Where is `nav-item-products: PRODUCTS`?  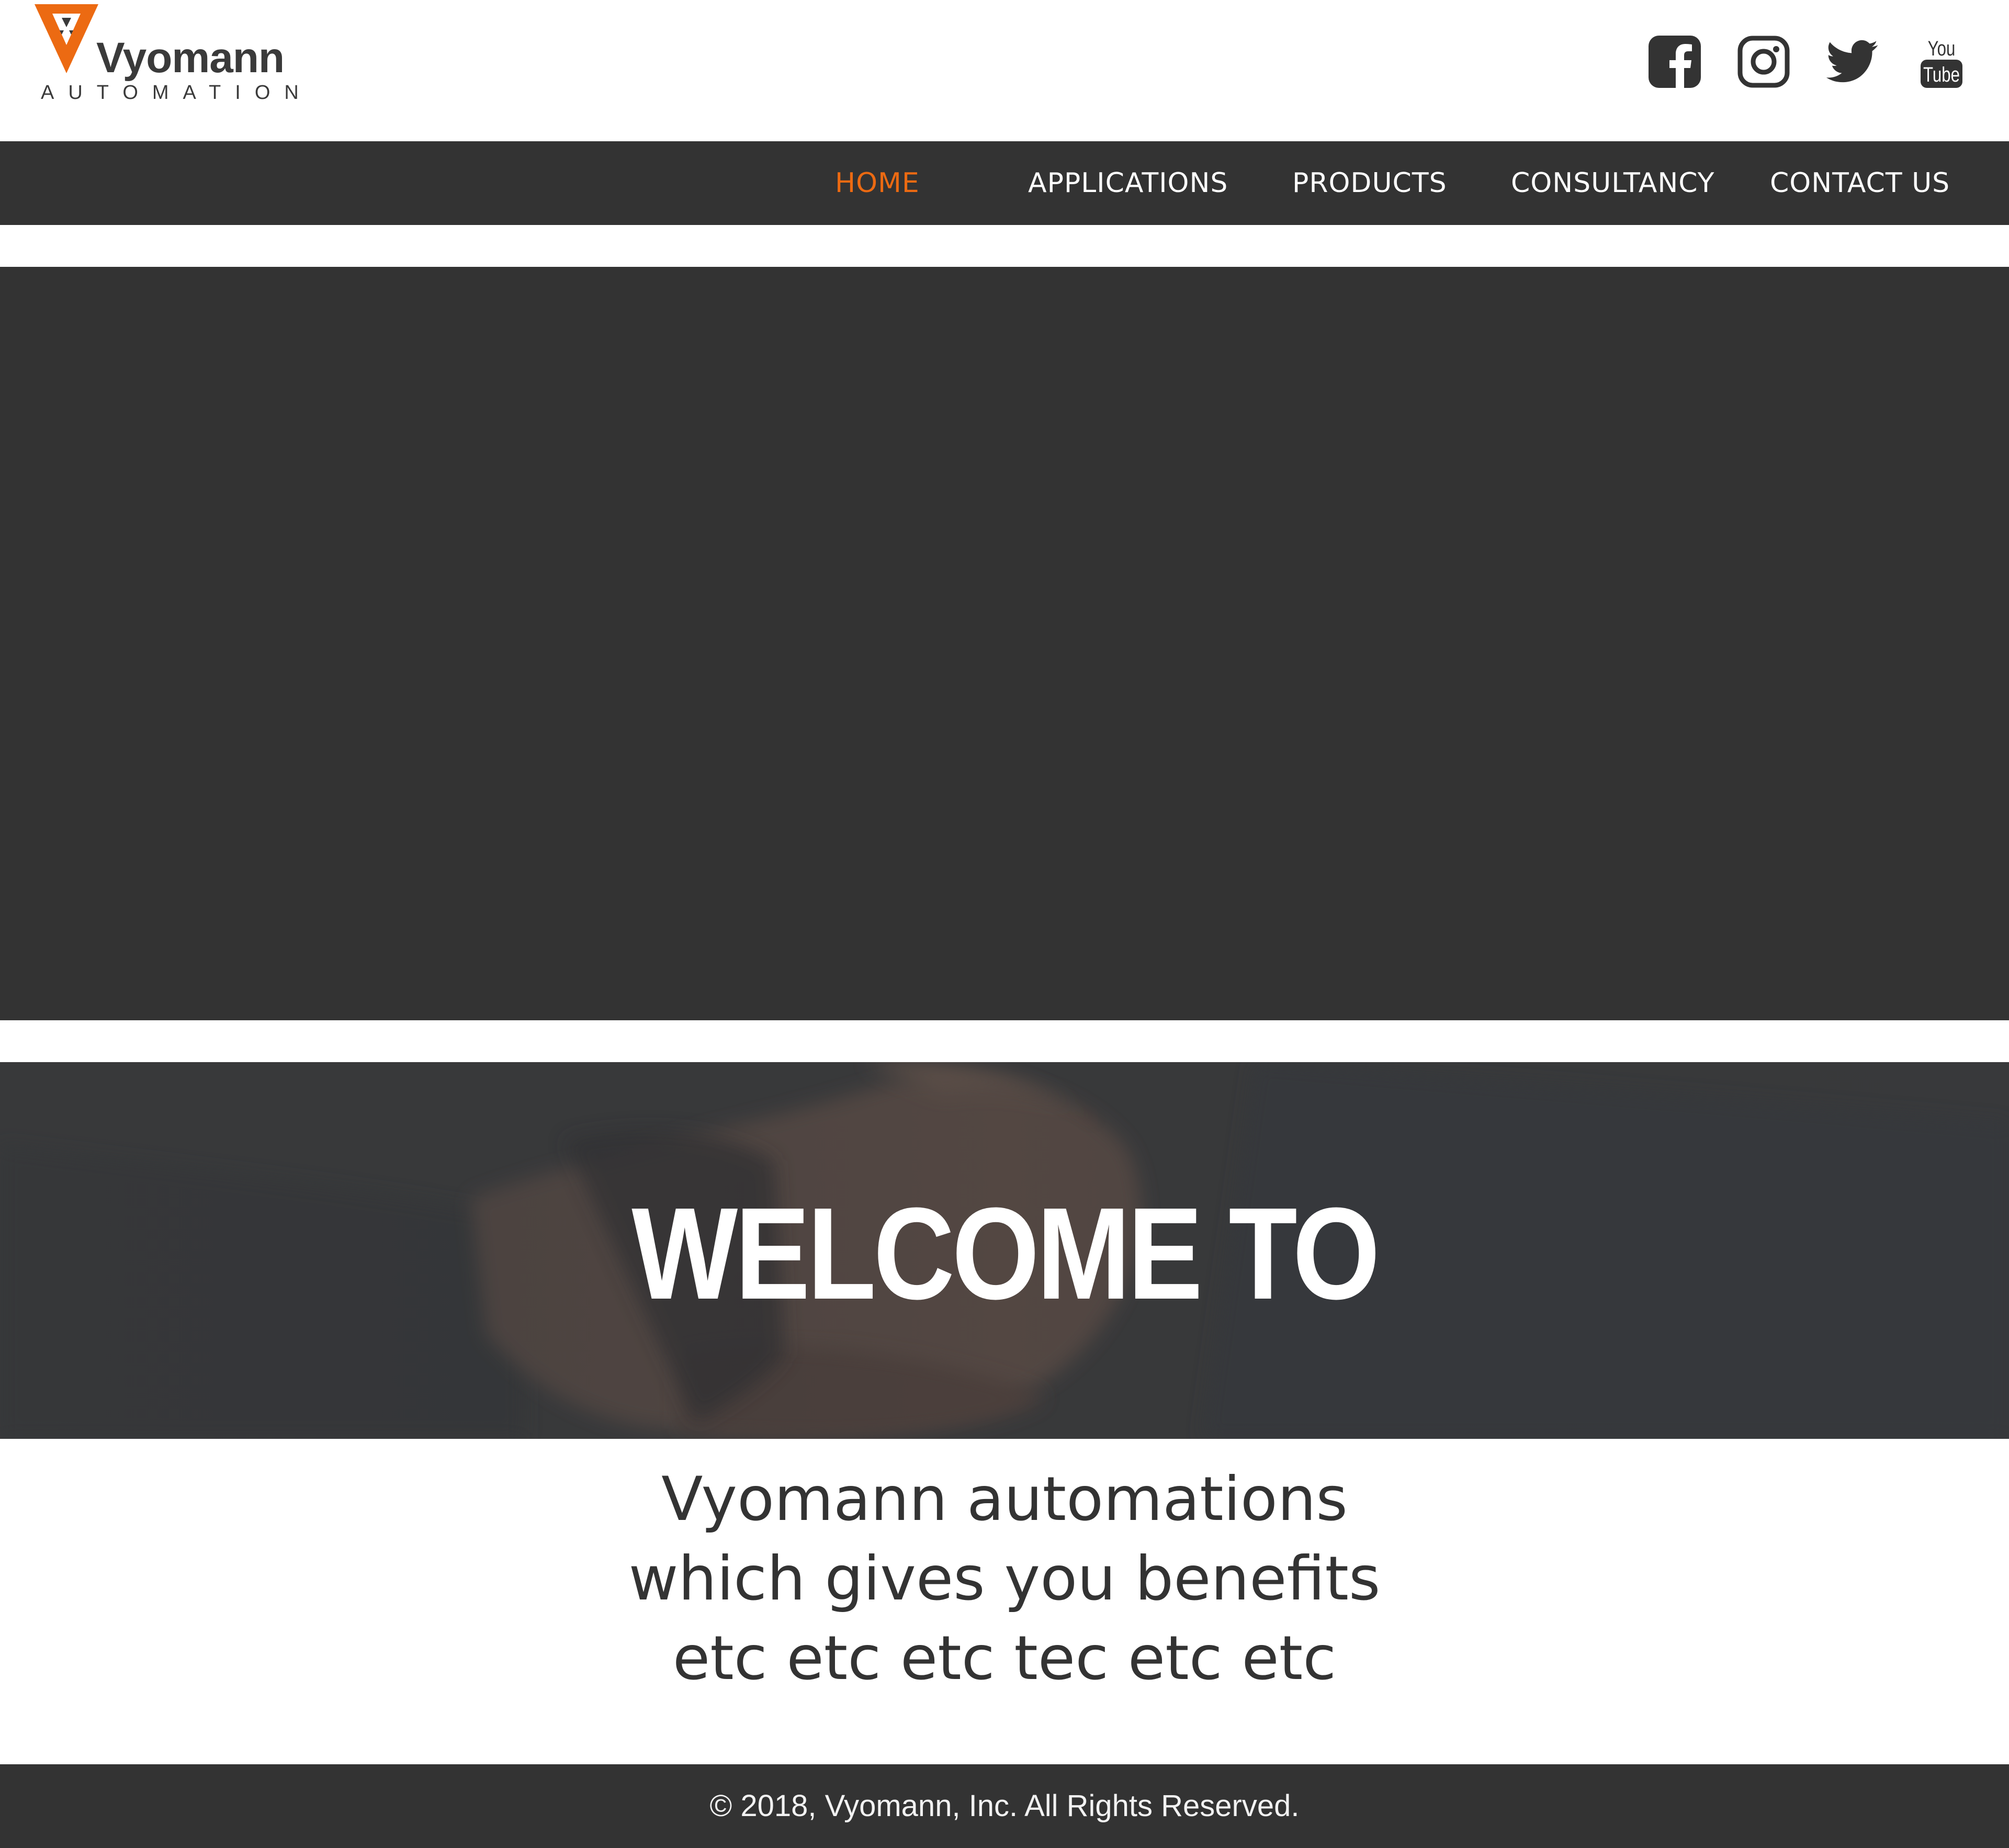
nav-item-products: PRODUCTS is located at coordinates (1369, 183).